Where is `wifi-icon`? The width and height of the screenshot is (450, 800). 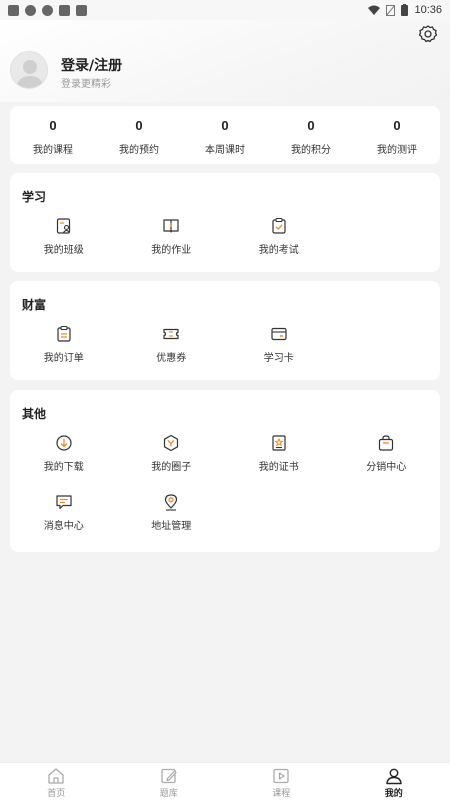
wifi-icon is located at coordinates (374, 10).